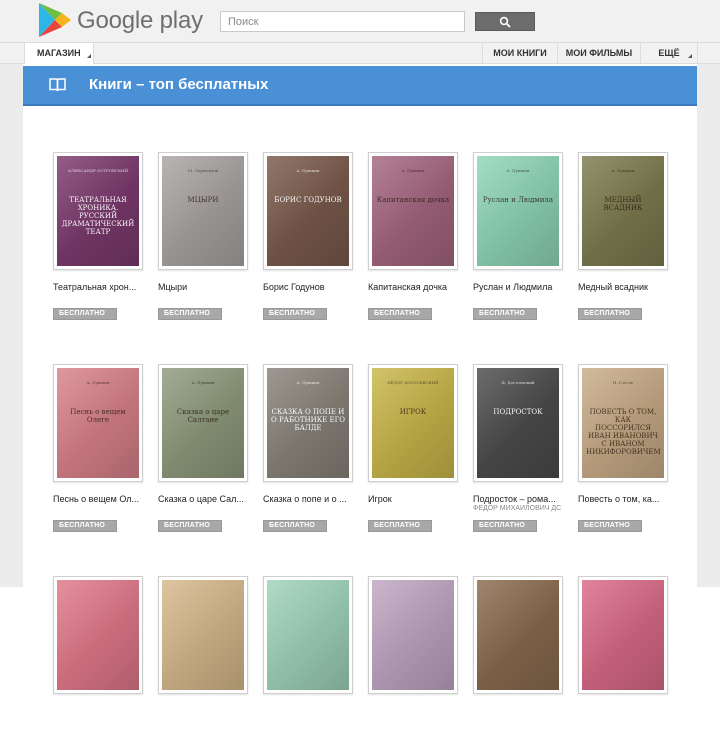  I want to click on nav-my-books-label: МОИ КНИГИ, so click(520, 53).